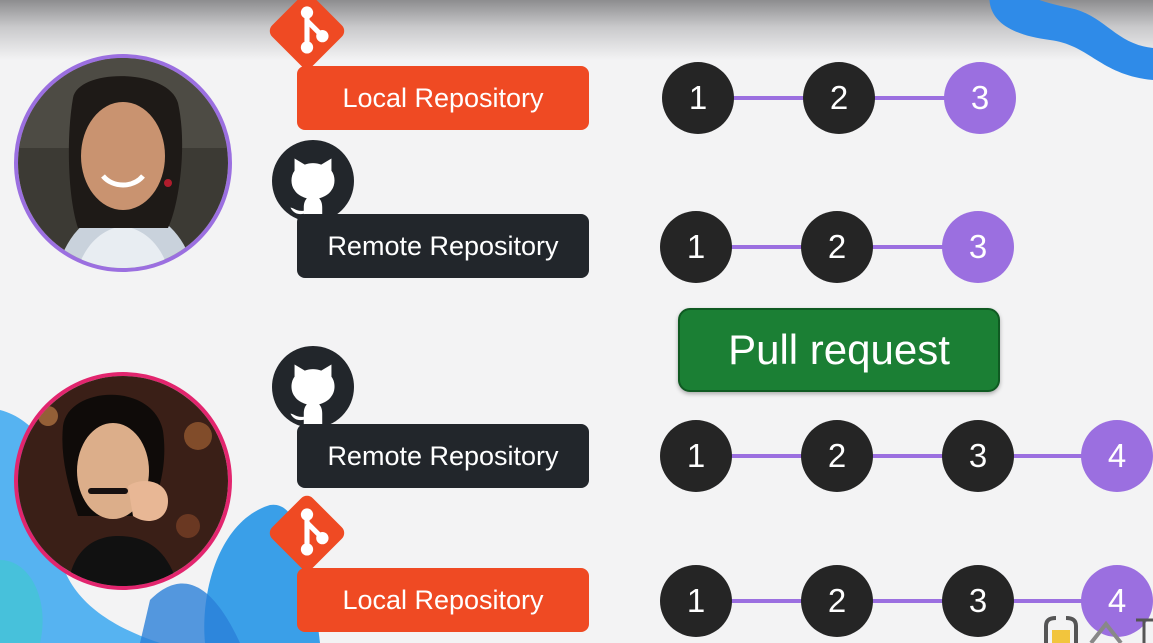 The image size is (1153, 643). I want to click on pull-request-button: Pull request, so click(839, 350).